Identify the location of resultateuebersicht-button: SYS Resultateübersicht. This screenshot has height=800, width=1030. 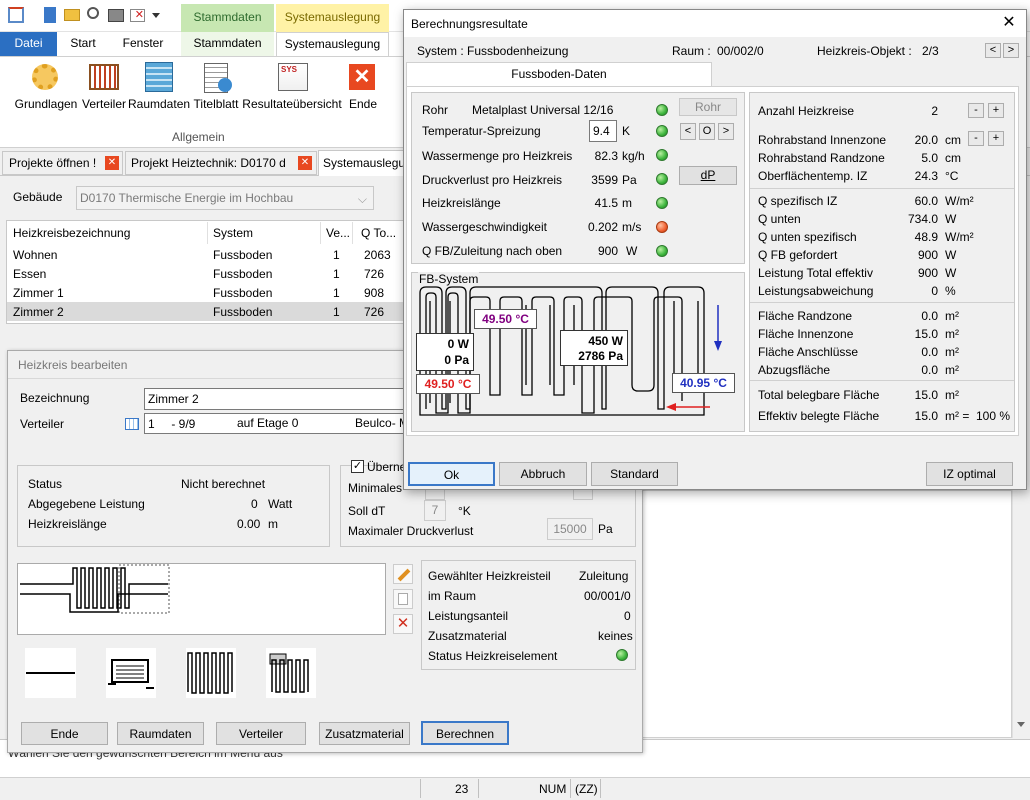
(292, 87).